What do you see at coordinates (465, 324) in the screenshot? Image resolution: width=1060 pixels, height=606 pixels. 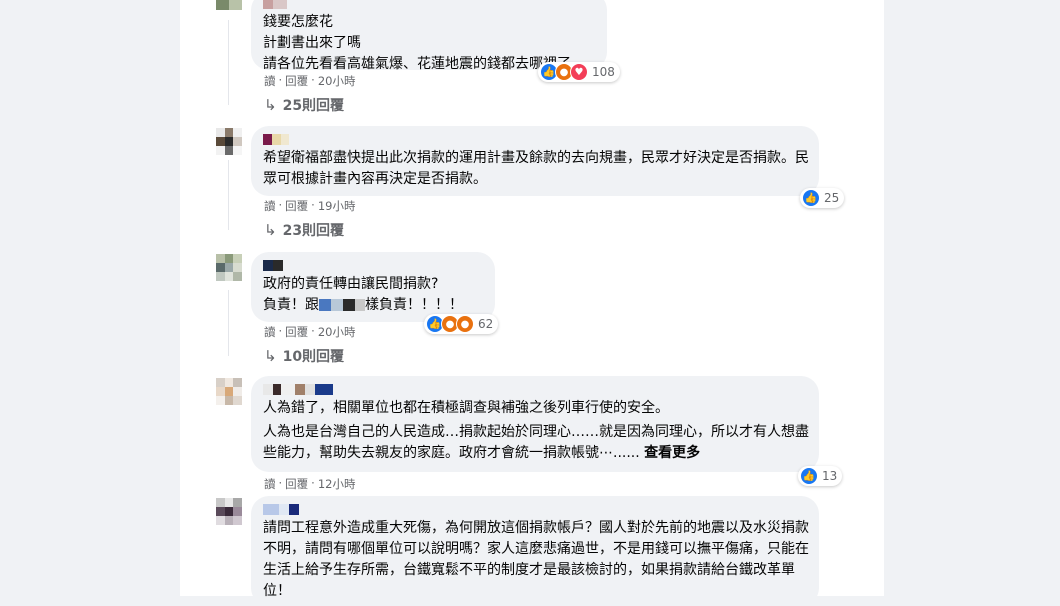 I see `angry-icon: ●` at bounding box center [465, 324].